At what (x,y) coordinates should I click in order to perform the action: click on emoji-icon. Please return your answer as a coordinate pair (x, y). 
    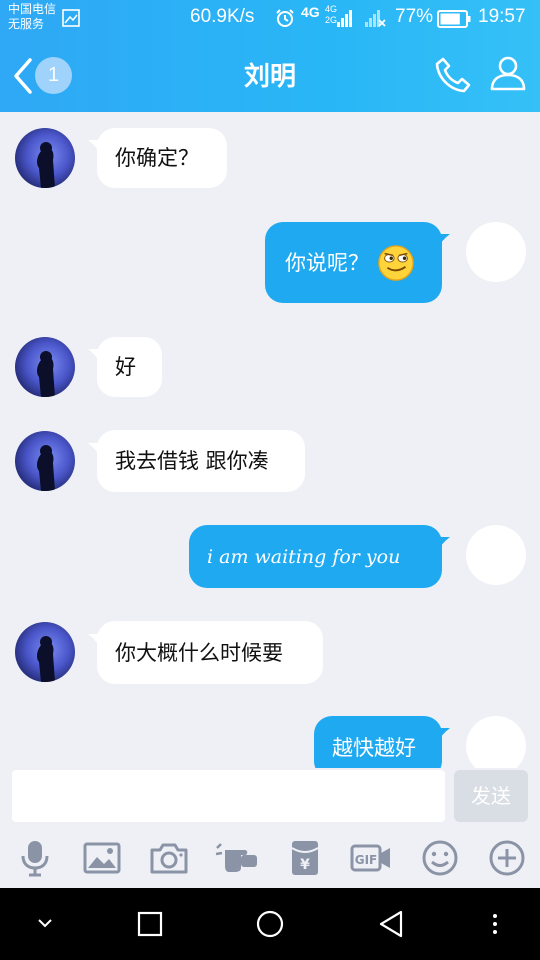
    Looking at the image, I should click on (440, 858).